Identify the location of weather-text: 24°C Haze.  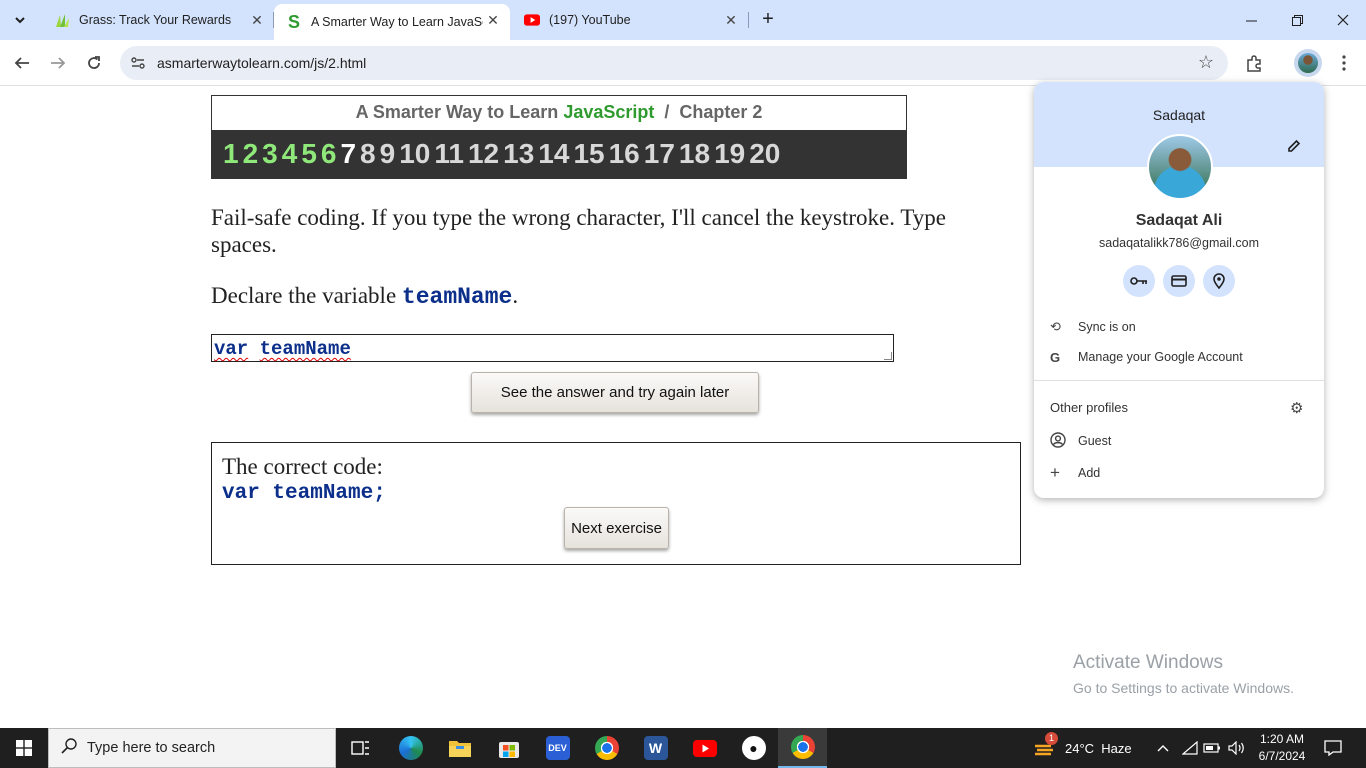
(1098, 748).